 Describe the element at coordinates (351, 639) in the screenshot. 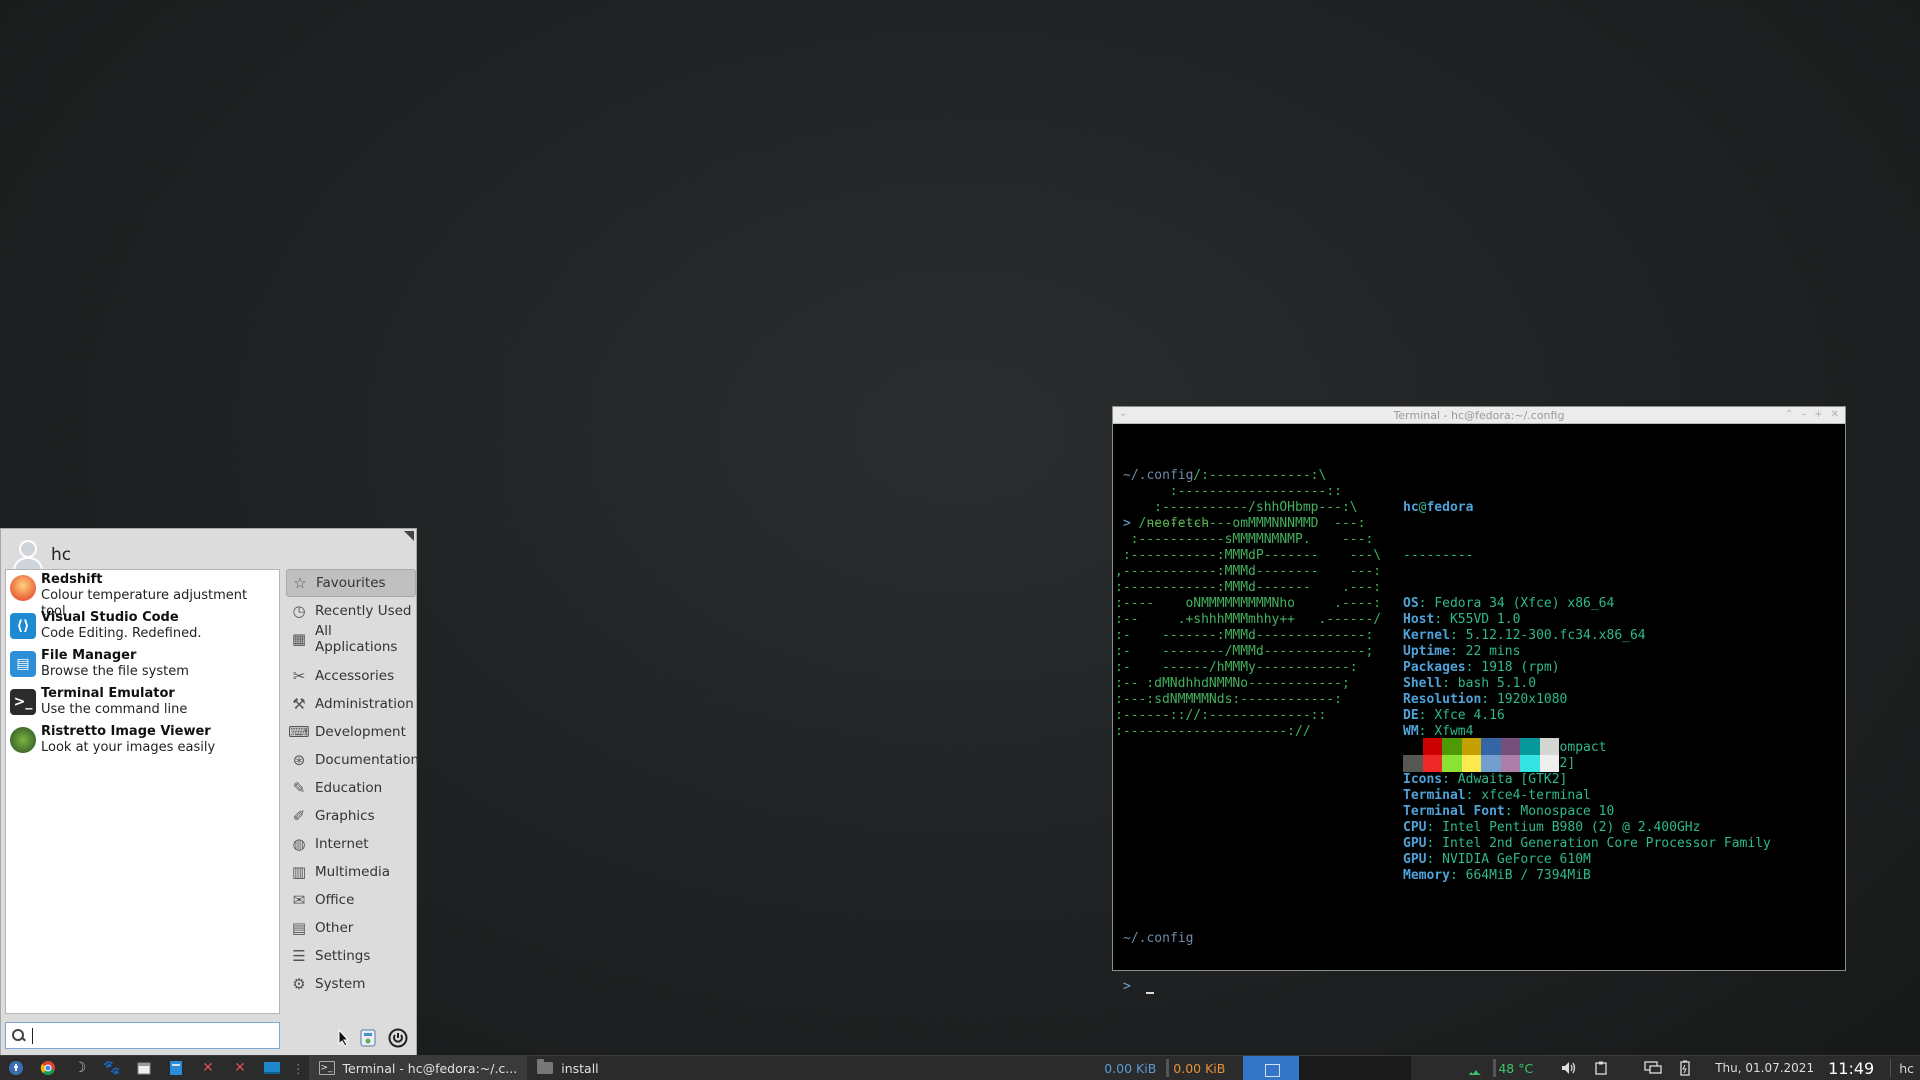

I see `category-all-applications: ▦ All Applications` at that location.